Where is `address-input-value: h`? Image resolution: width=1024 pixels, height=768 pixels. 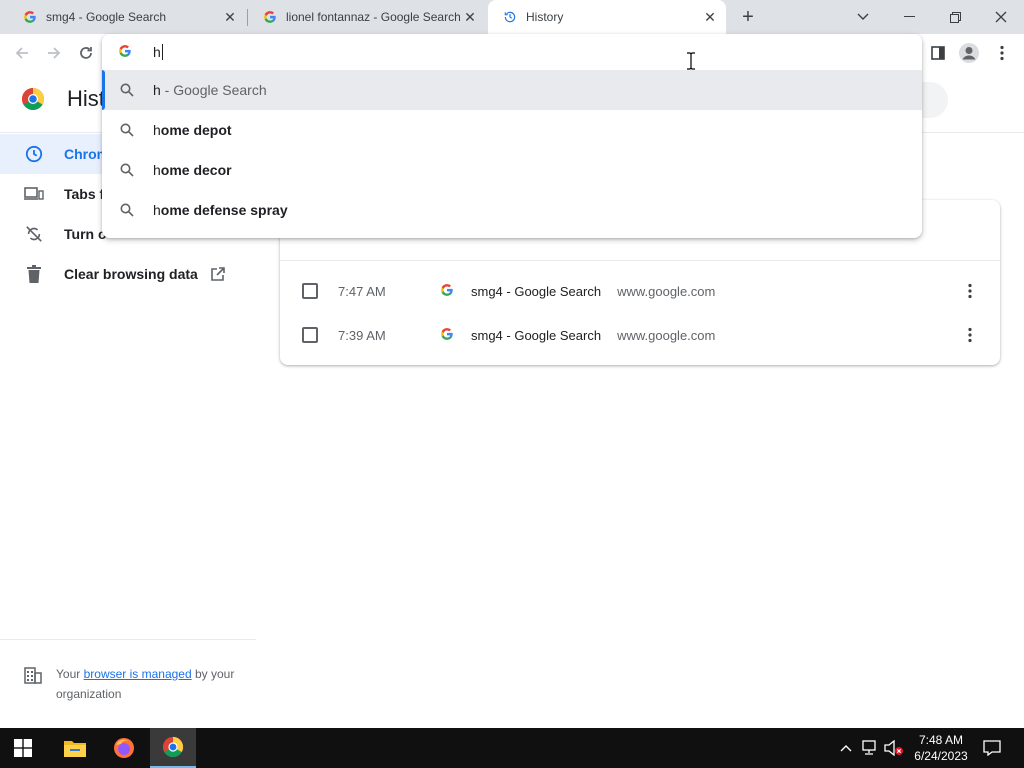 address-input-value: h is located at coordinates (157, 52).